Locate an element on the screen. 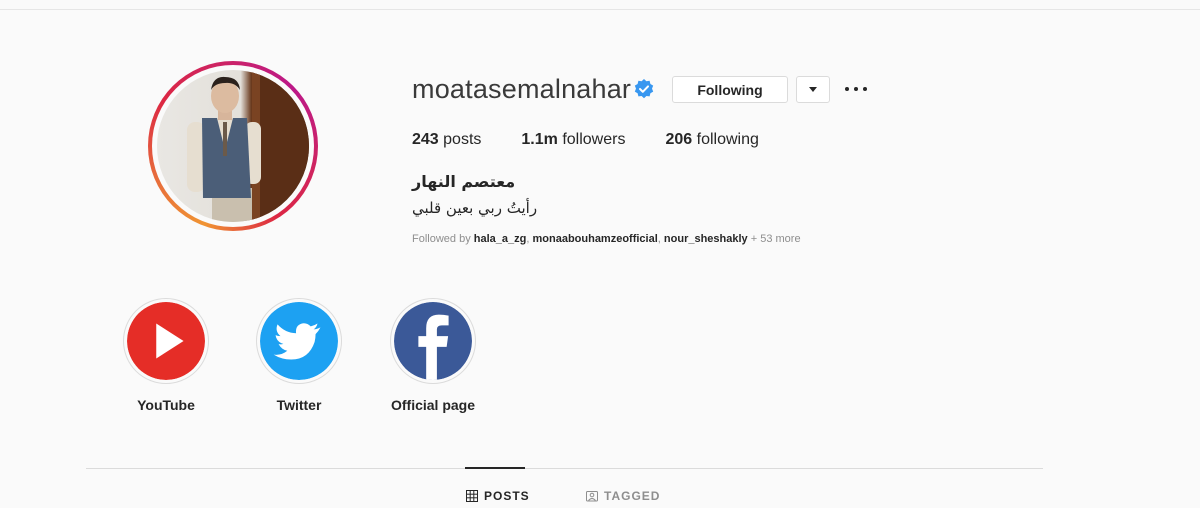 Image resolution: width=1200 pixels, height=508 pixels. person-photo-icon is located at coordinates (248, 146).